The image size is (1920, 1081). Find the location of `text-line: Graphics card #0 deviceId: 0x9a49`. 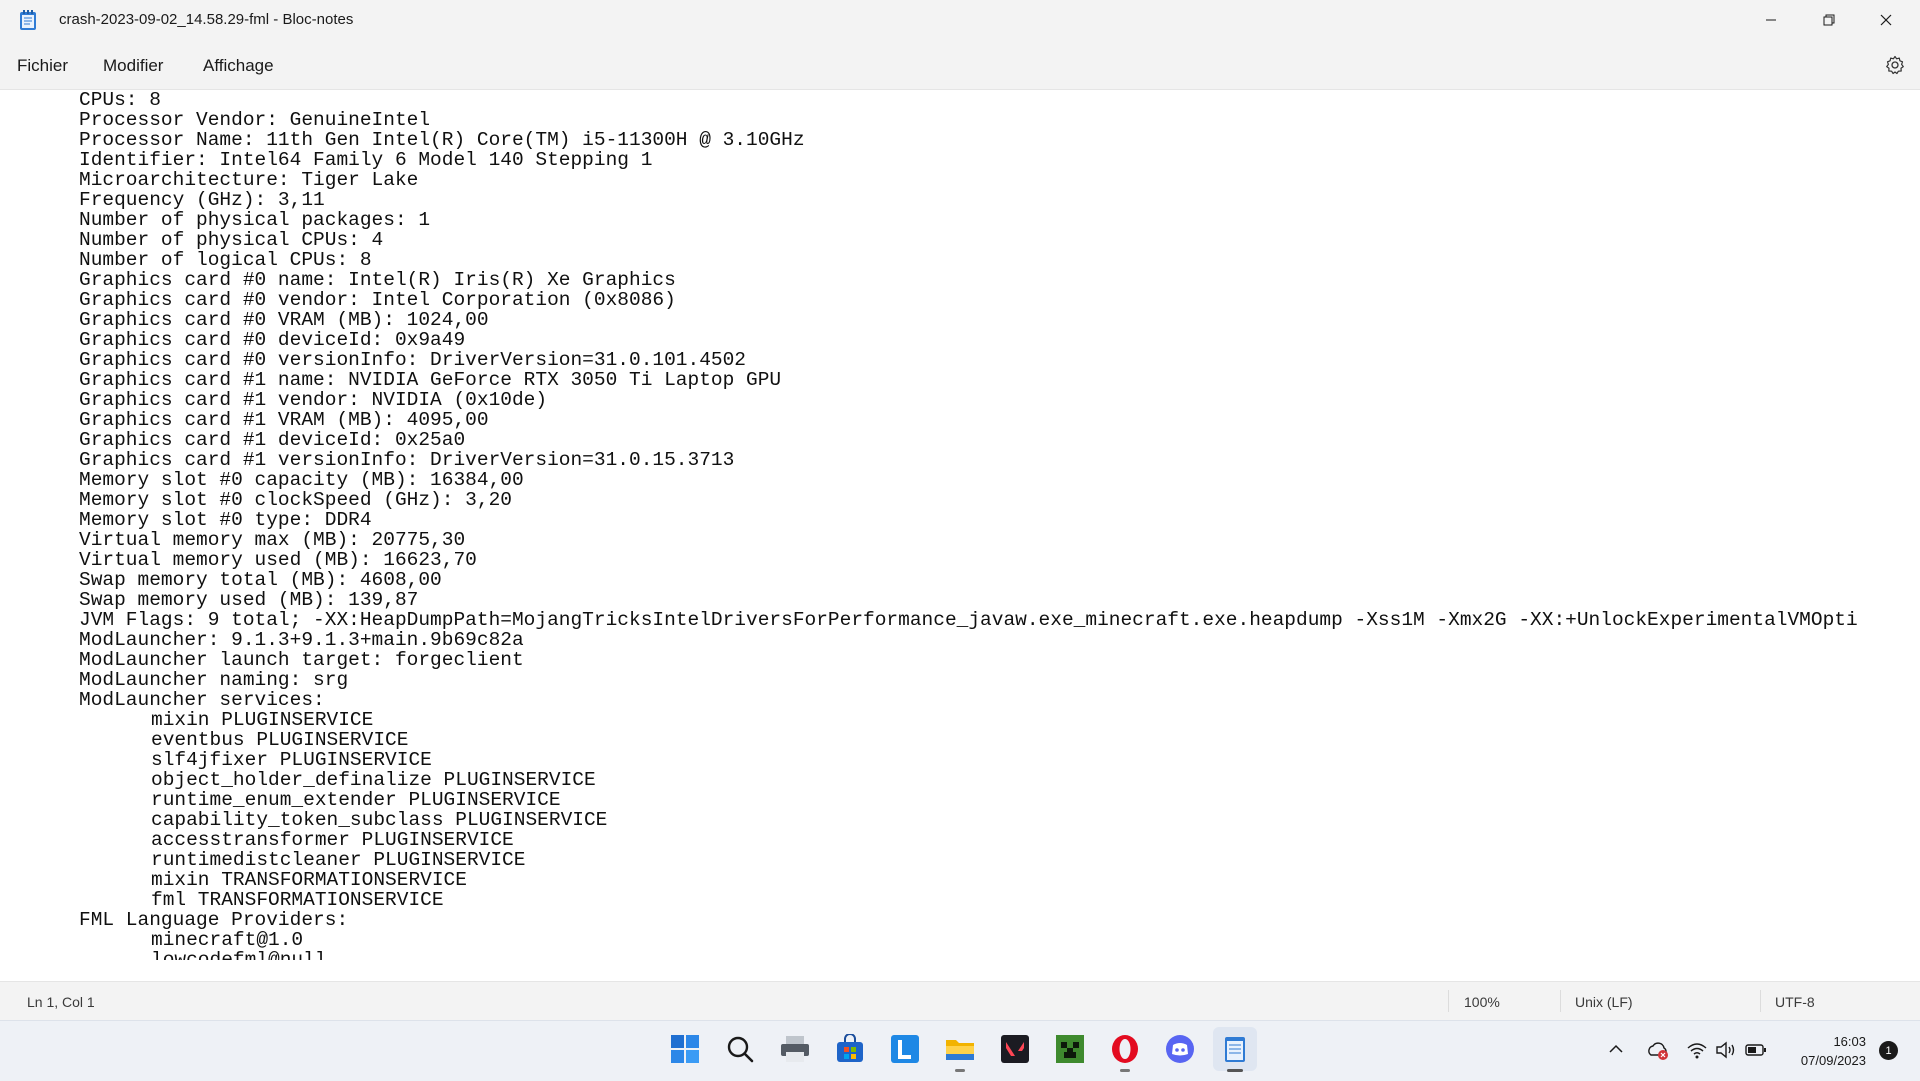

text-line: Graphics card #0 deviceId: 0x9a49 is located at coordinates (272, 340).